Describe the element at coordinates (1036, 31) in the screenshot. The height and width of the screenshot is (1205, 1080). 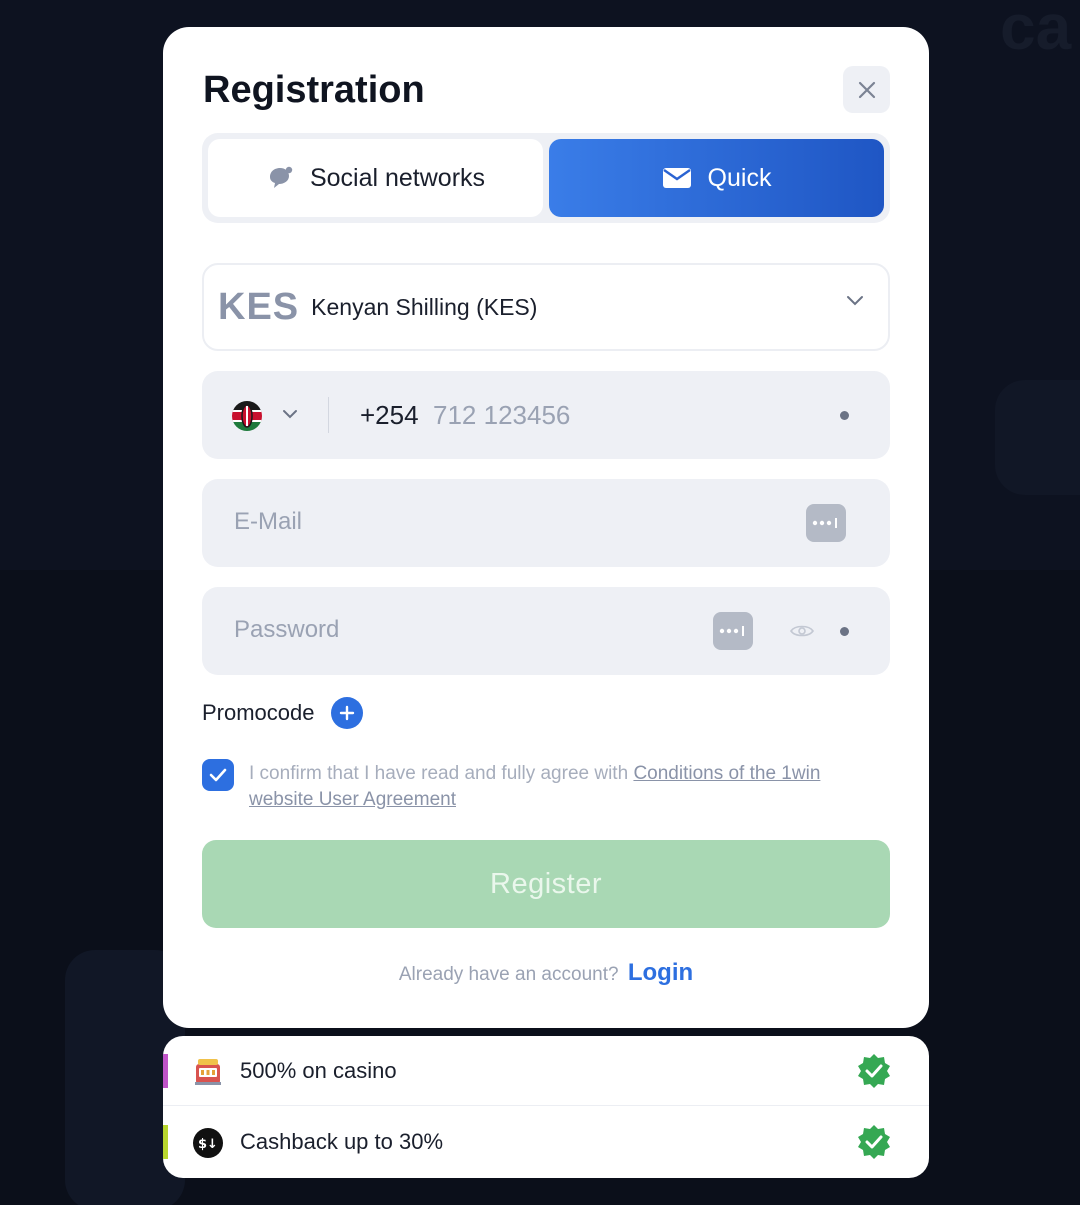
I see `background-text: ca` at that location.